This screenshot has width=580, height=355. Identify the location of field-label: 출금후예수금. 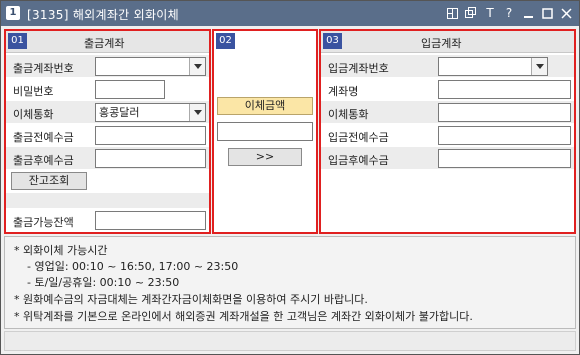
(43, 160).